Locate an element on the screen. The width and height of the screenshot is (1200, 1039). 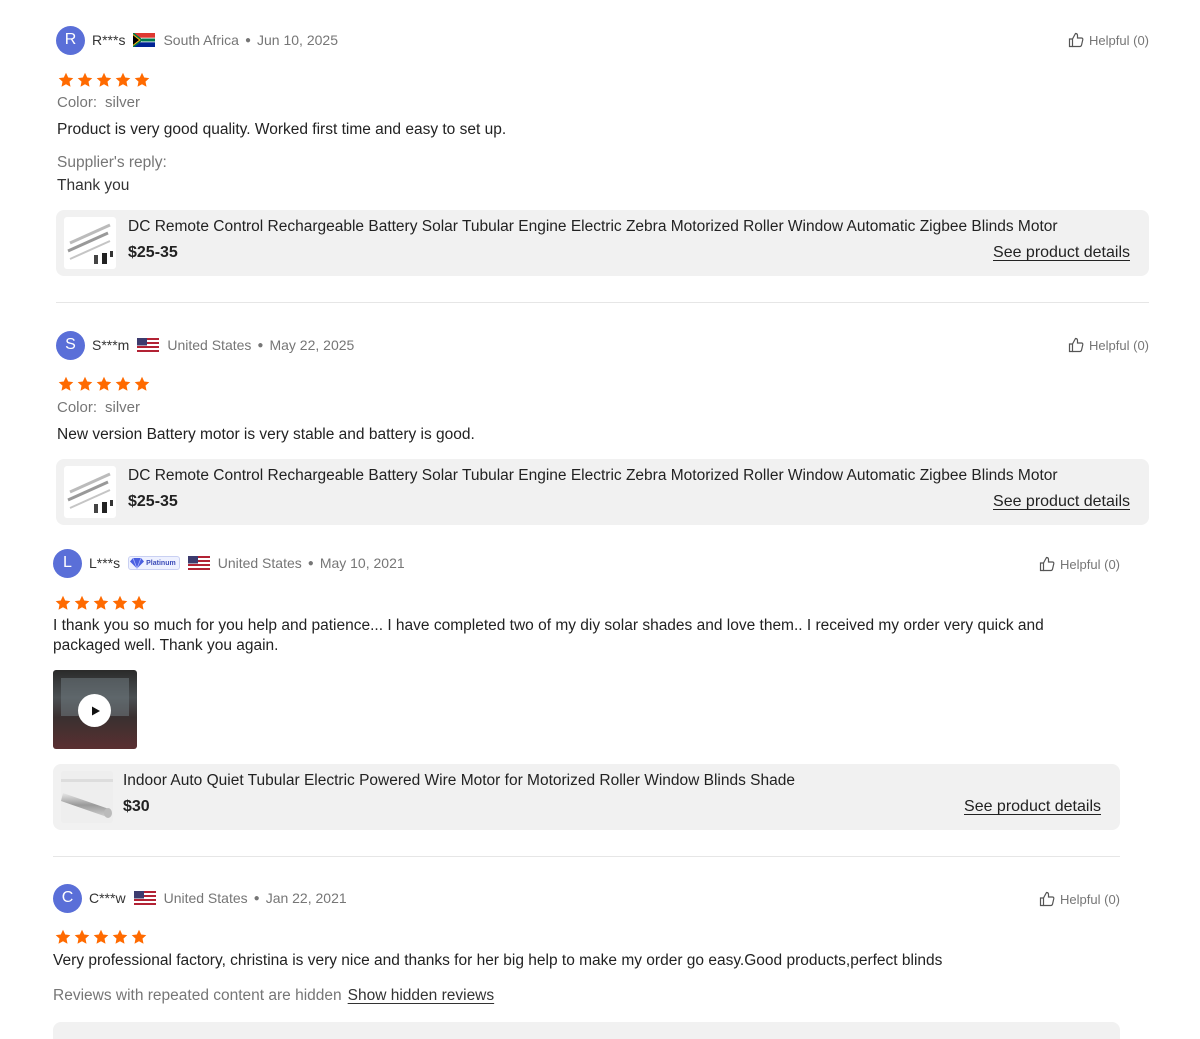
avatar: S is located at coordinates (70, 345).